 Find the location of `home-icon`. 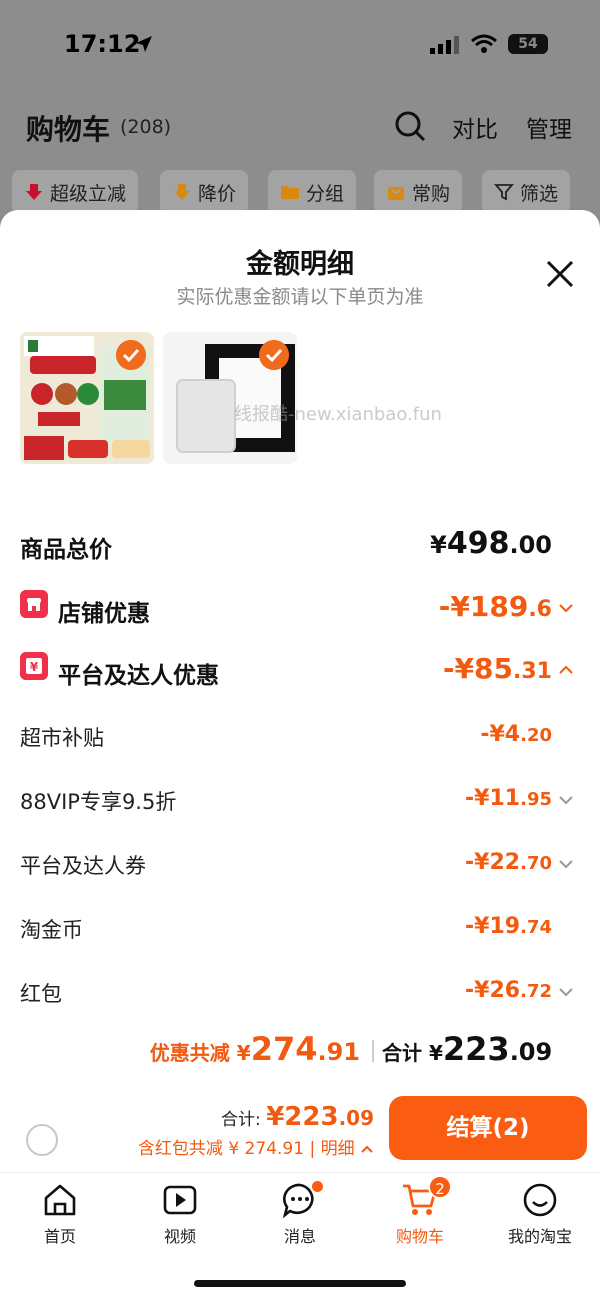

home-icon is located at coordinates (60, 1200).